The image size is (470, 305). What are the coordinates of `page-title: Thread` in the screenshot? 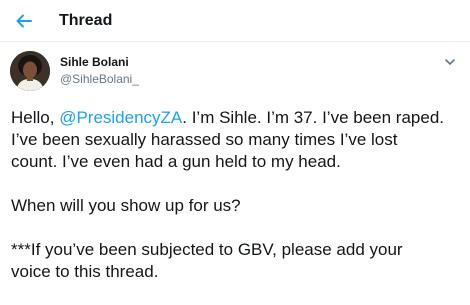 It's located at (86, 20).